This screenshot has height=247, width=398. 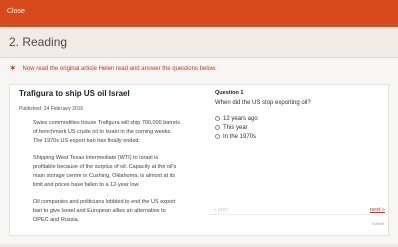 I want to click on answer-option: In the 1970s, so click(x=300, y=136).